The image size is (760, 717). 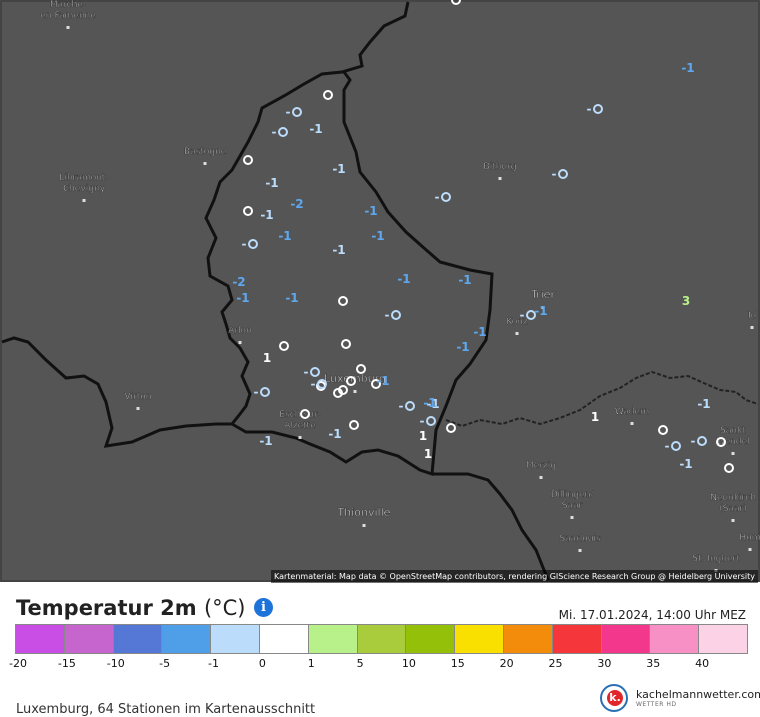 I want to click on brand-sub: WETTER HD, so click(x=656, y=704).